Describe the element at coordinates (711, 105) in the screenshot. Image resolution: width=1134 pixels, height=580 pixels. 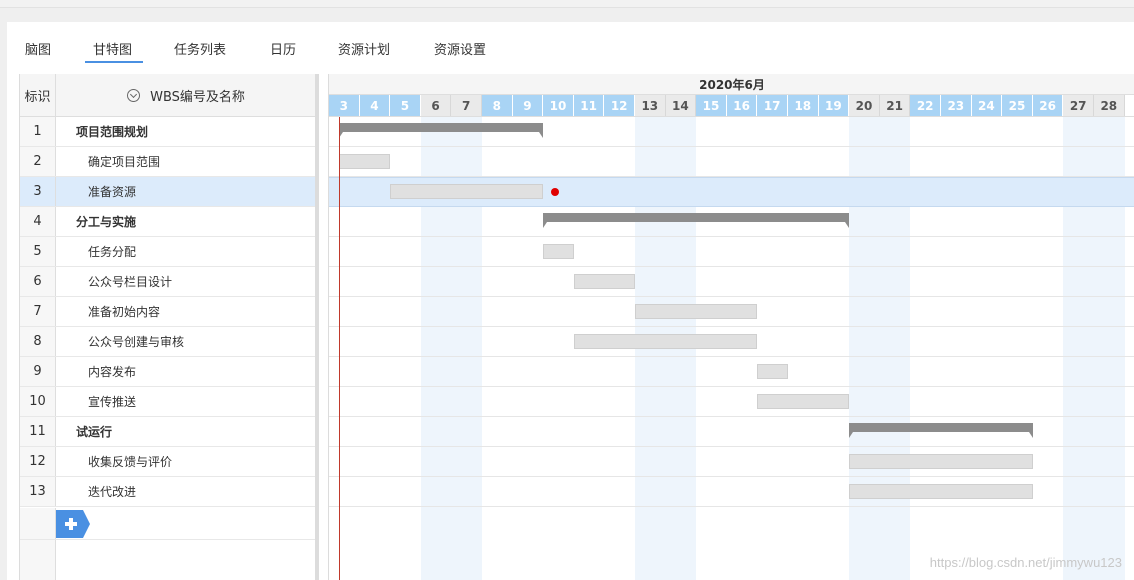
I see `day-cell: 15` at that location.